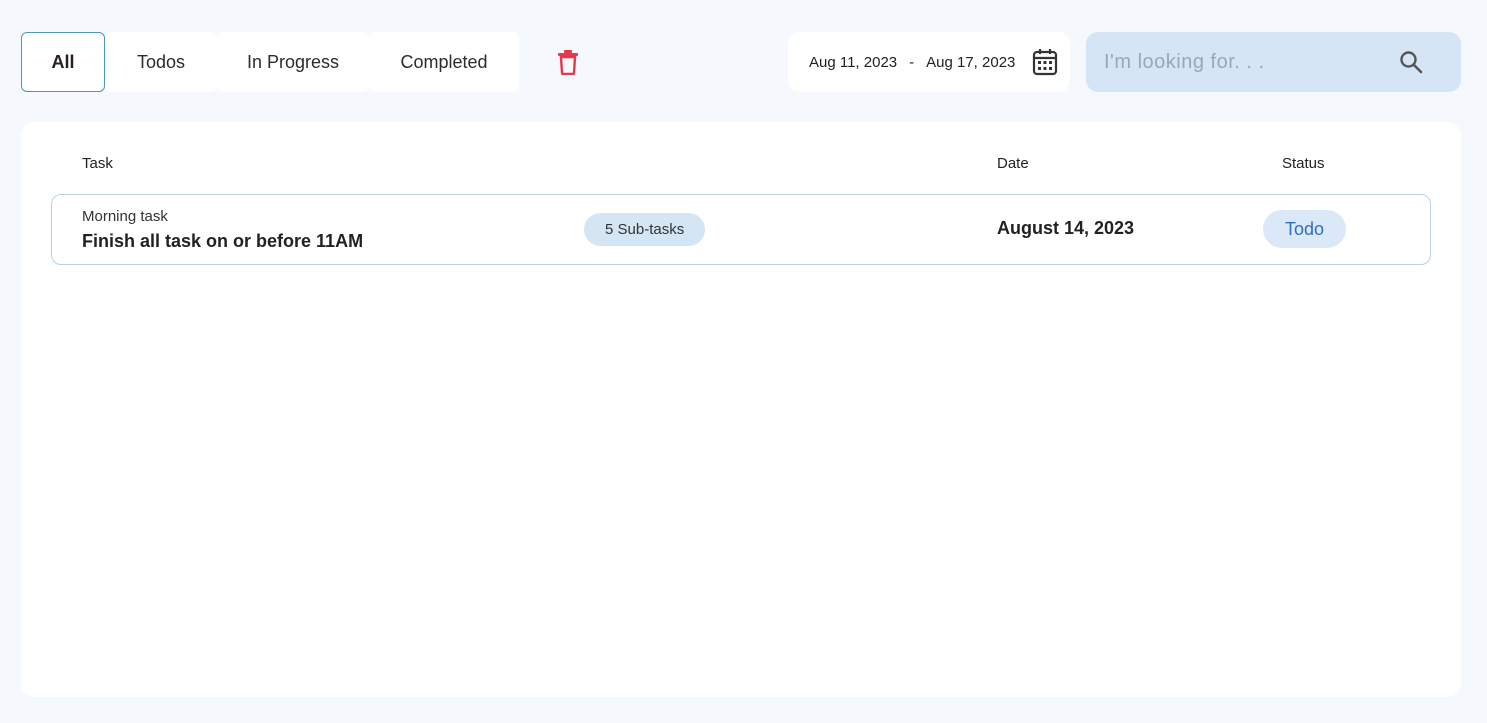  I want to click on tab-all: All, so click(63, 62).